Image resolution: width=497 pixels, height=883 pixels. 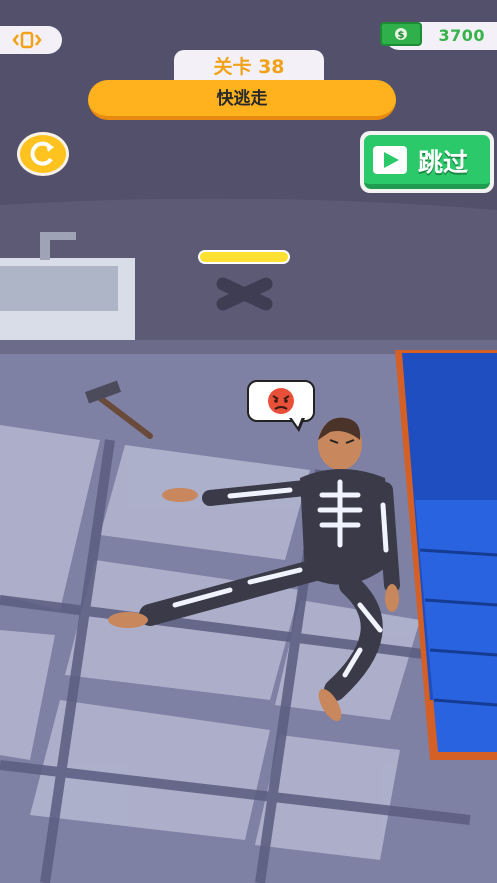 What do you see at coordinates (242, 100) in the screenshot?
I see `task-banner: 快逃走` at bounding box center [242, 100].